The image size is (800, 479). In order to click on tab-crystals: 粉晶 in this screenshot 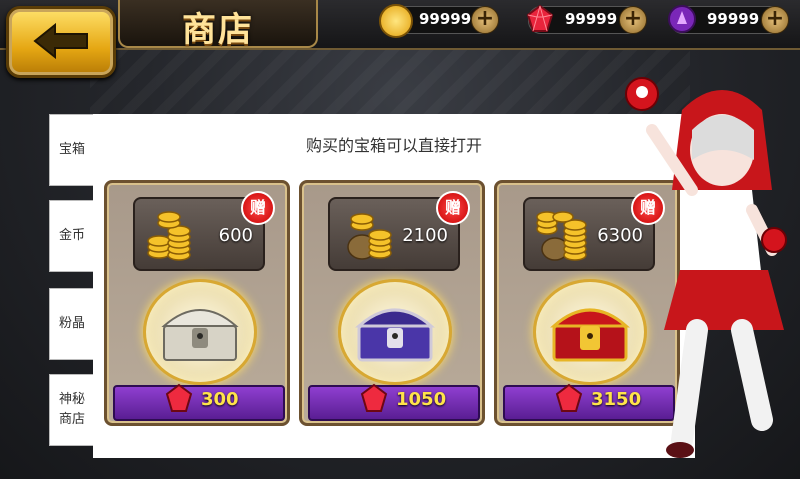, I will do `click(72, 324)`.